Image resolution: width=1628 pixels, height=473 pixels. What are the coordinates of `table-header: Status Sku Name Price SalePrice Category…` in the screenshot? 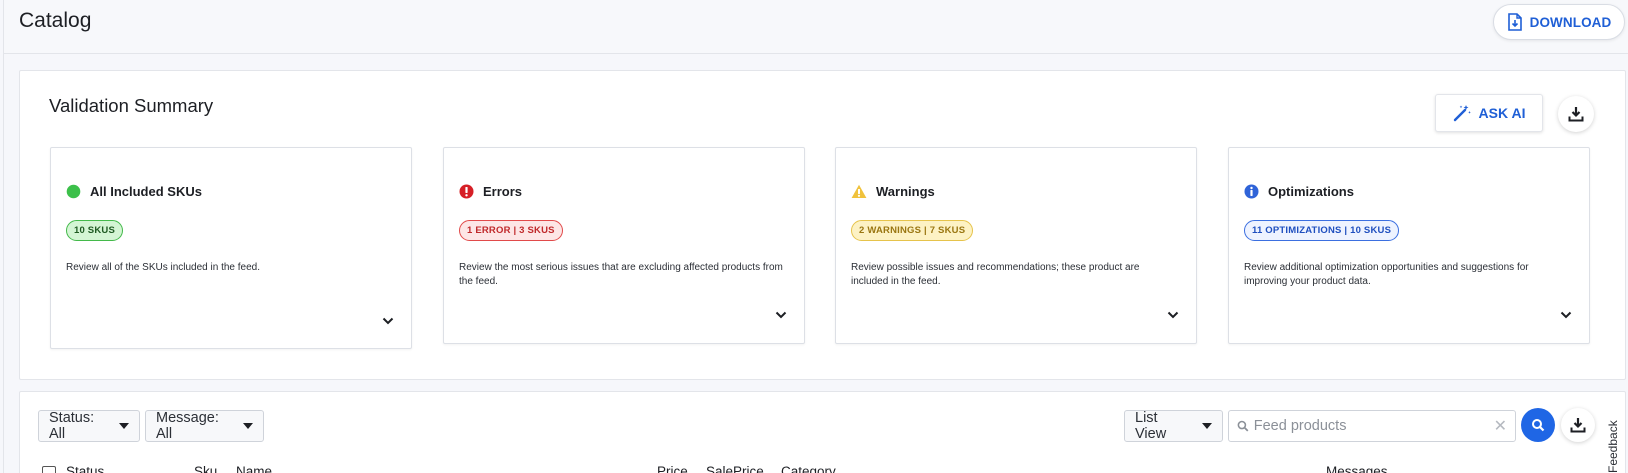 It's located at (822, 467).